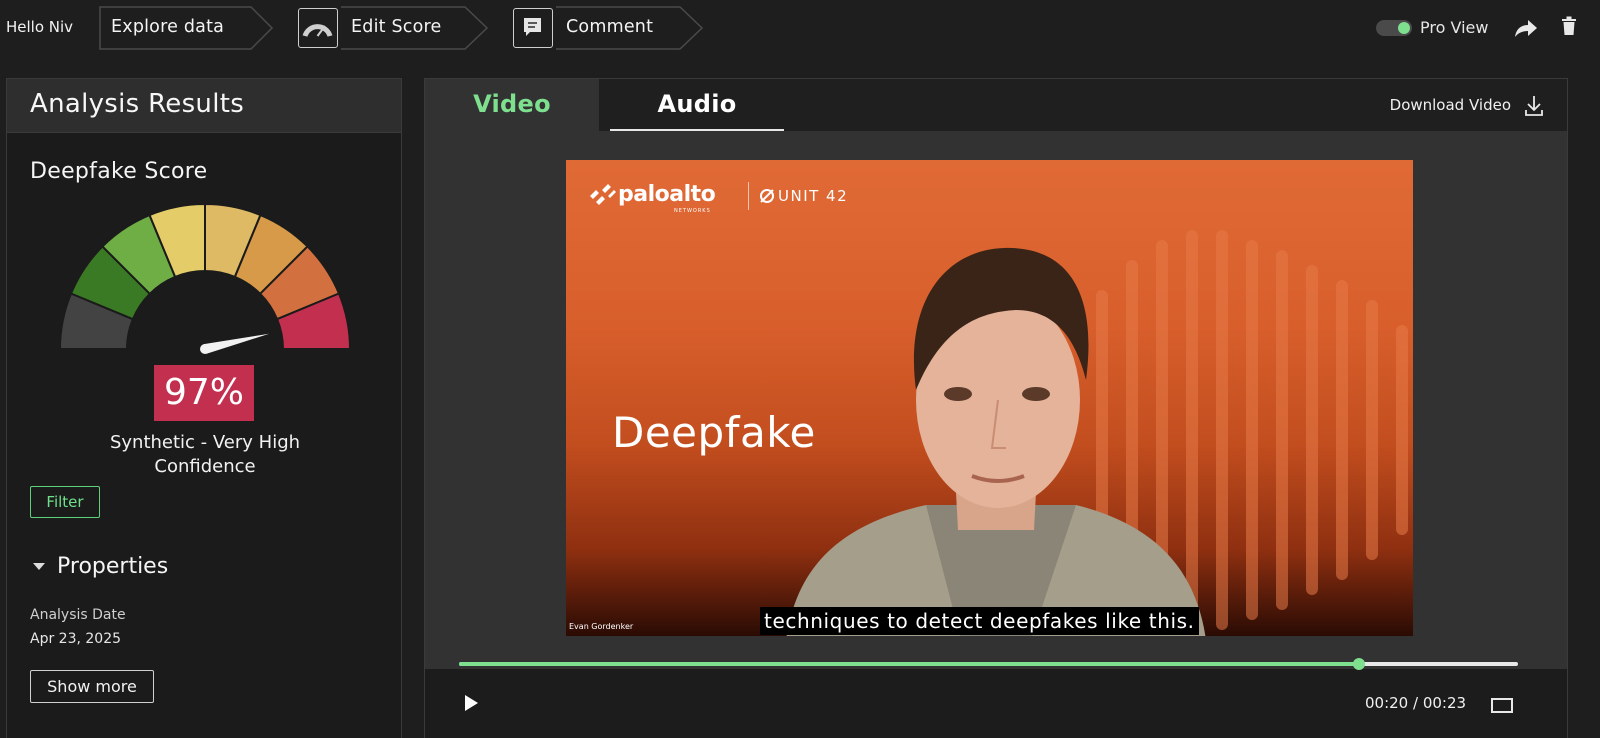  I want to click on share-icon, so click(1526, 28).